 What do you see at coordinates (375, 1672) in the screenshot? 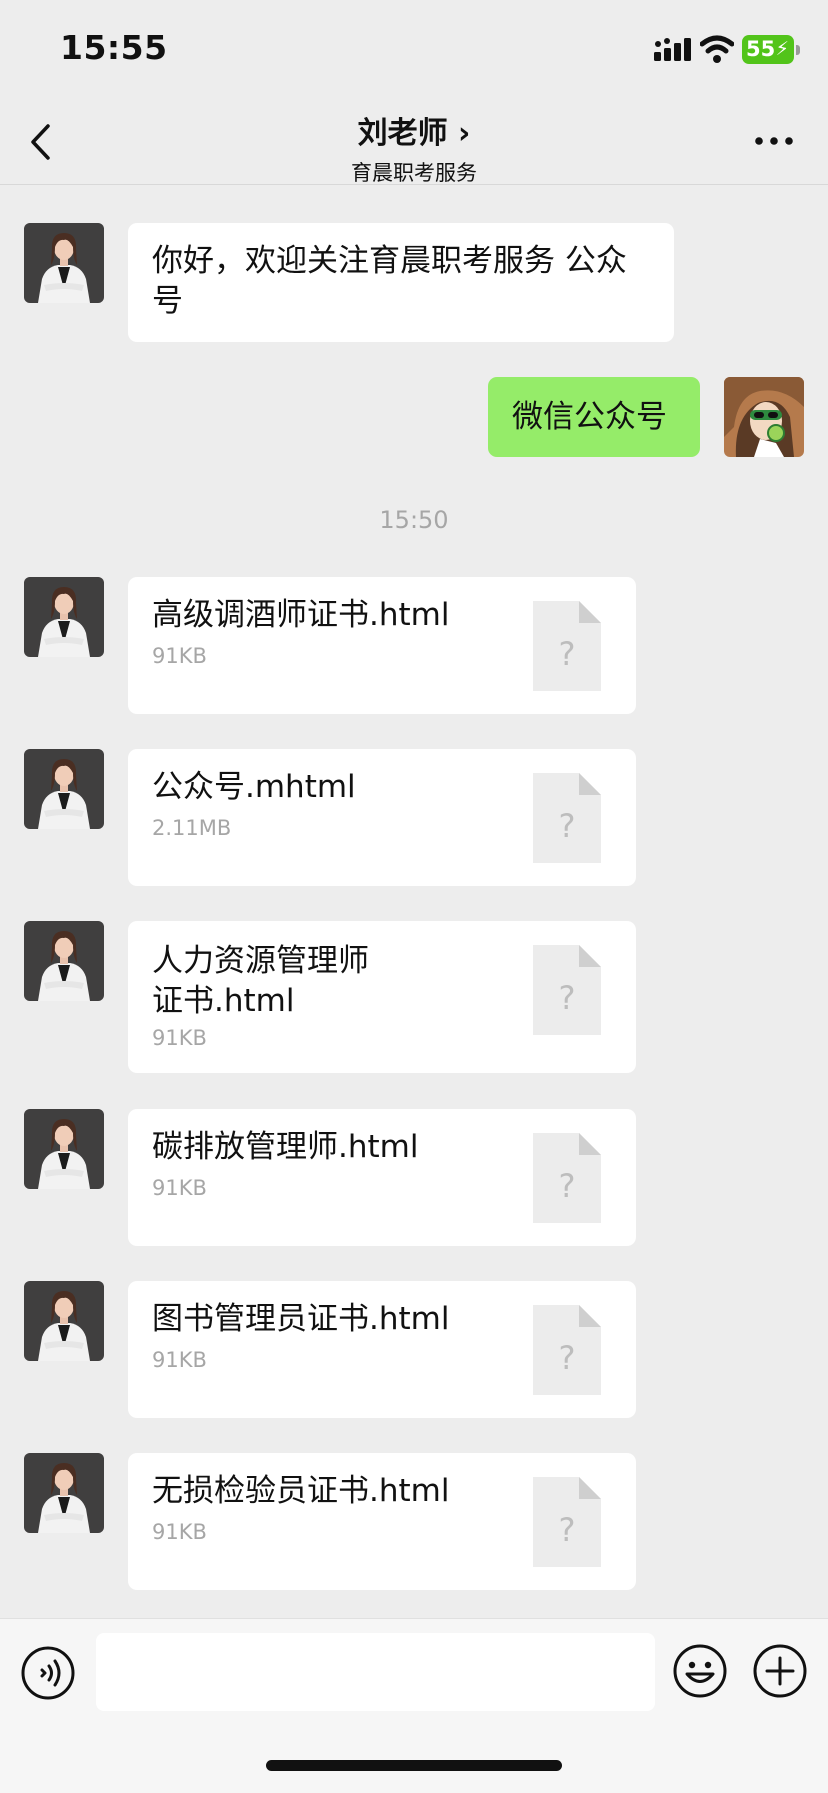
I see `message-input` at bounding box center [375, 1672].